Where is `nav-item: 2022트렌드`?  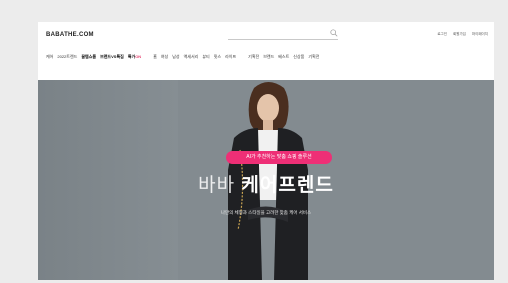 nav-item: 2022트렌드 is located at coordinates (67, 57).